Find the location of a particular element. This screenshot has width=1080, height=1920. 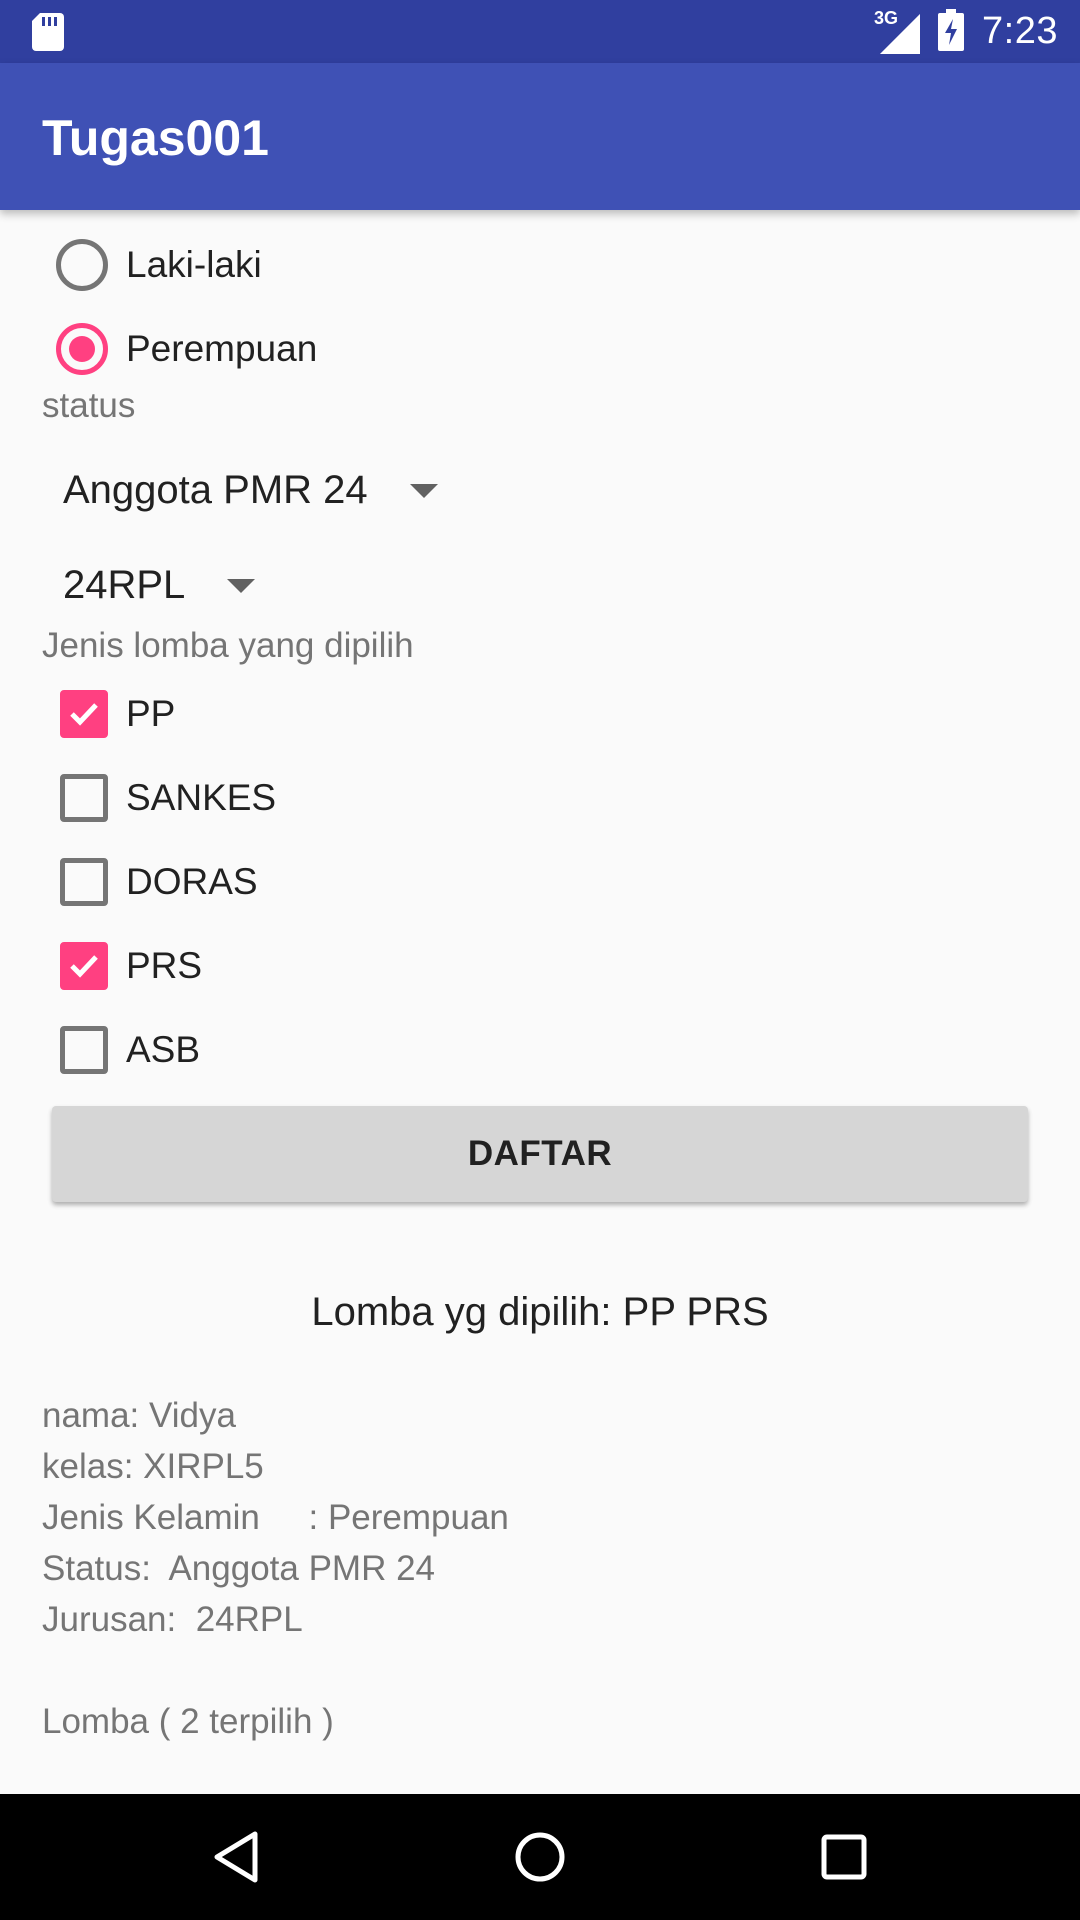

checkbox-pp: PP is located at coordinates (115, 714).